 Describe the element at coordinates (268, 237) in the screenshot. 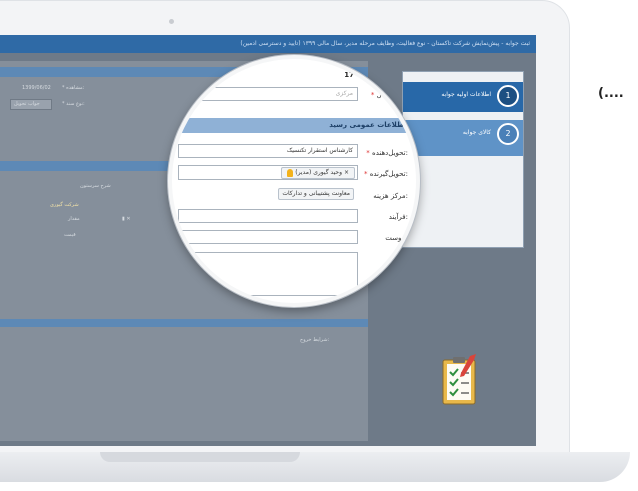

I see `attachment-input` at that location.